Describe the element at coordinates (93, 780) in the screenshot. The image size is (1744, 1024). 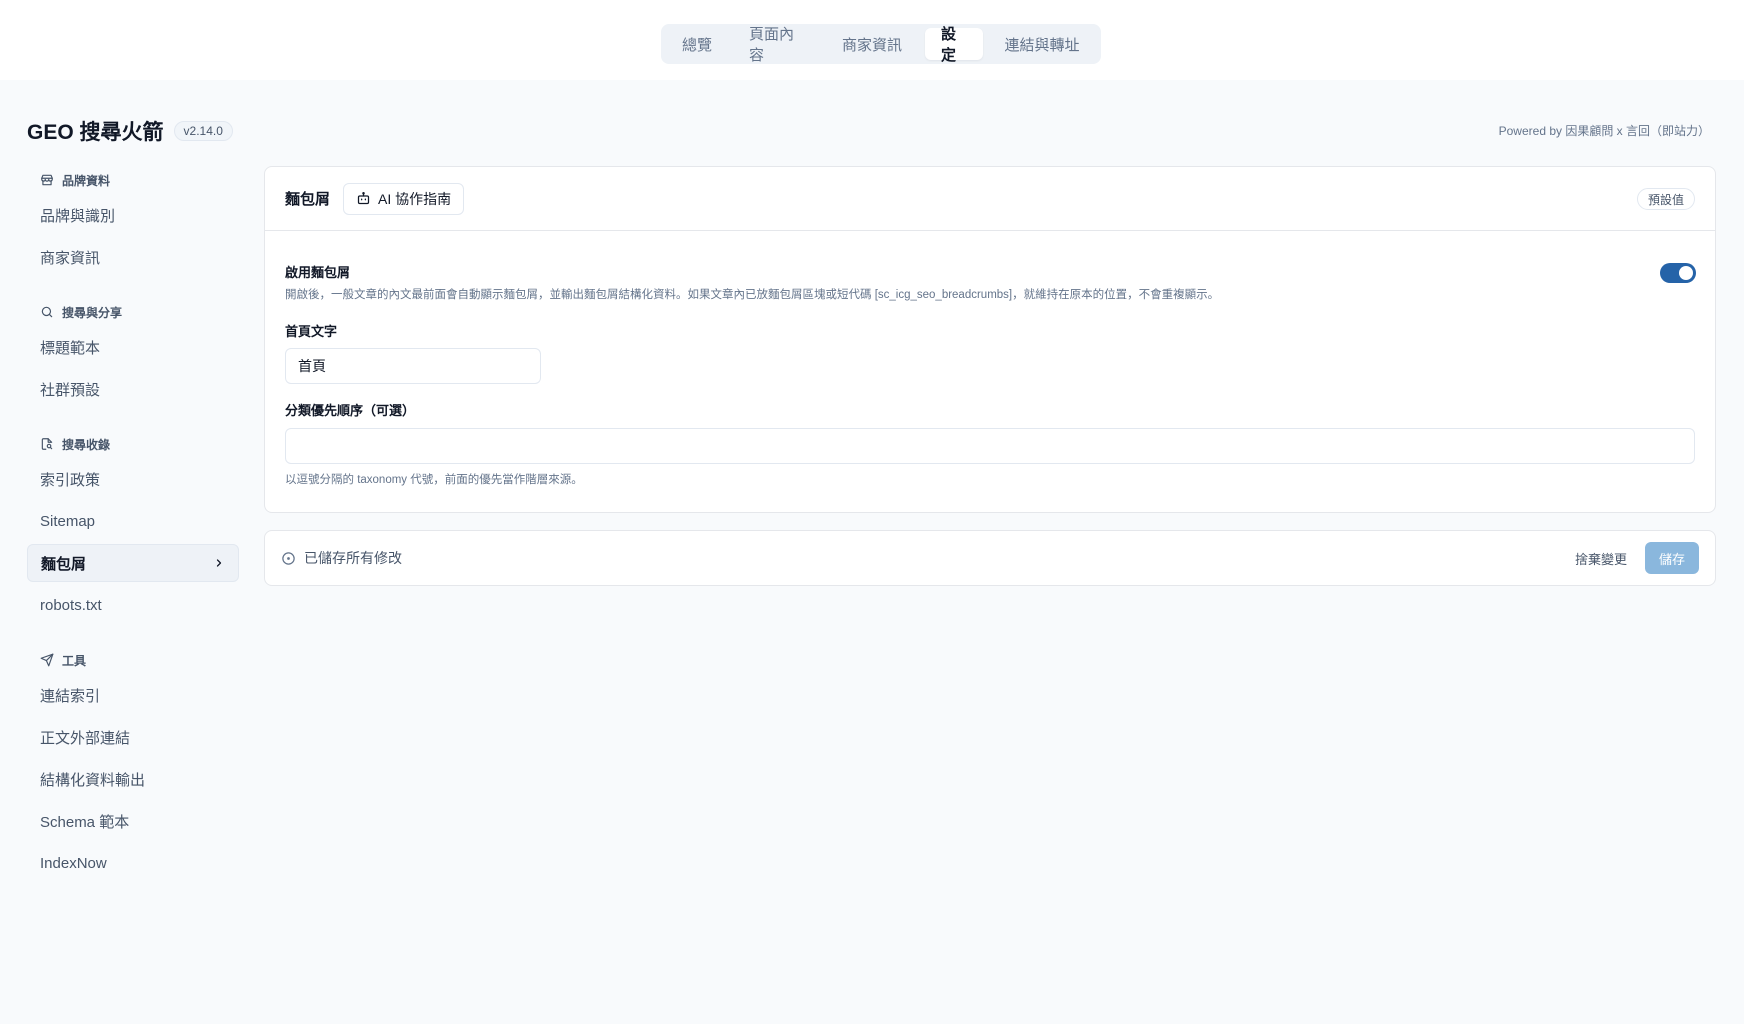
I see `sidebar-item-label: 結構化資料輸出` at that location.